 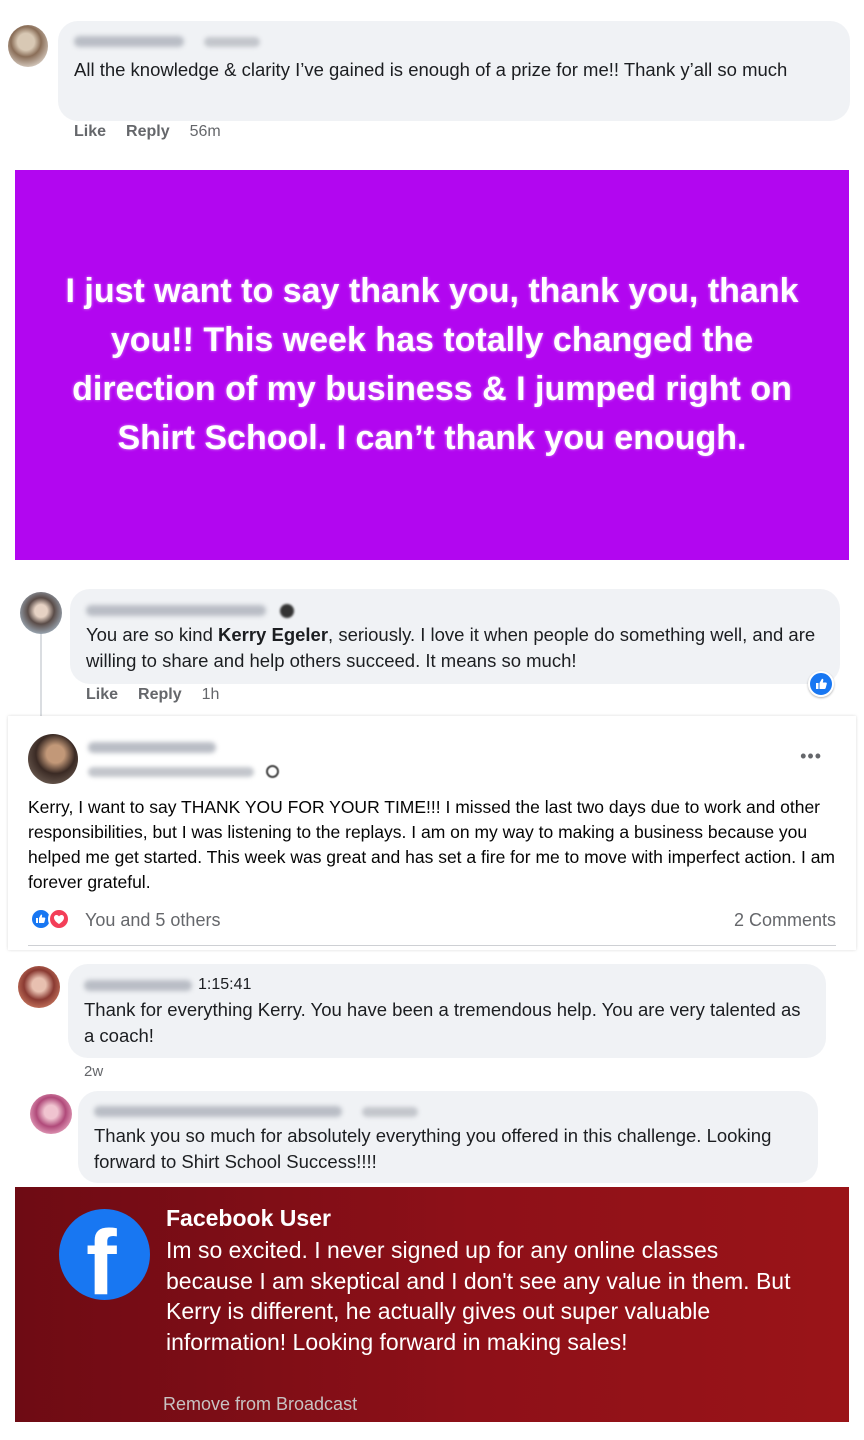 I want to click on blurred-post-date, so click(x=171, y=772).